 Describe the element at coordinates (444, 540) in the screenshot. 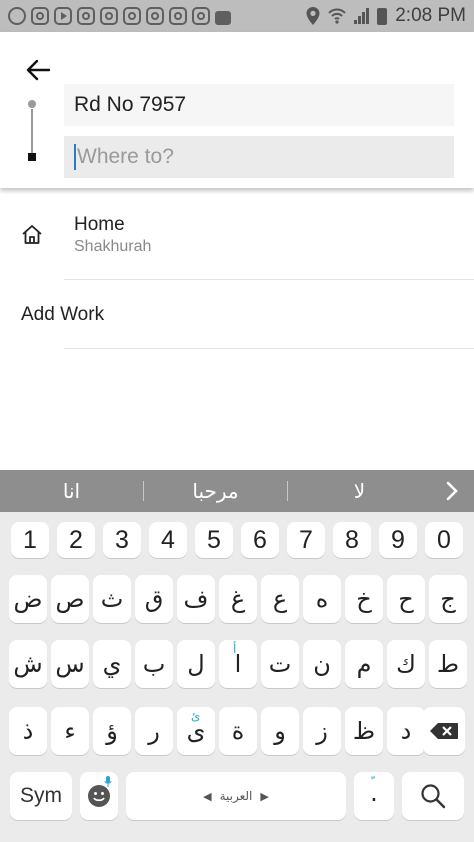

I see `number-key: 0` at that location.